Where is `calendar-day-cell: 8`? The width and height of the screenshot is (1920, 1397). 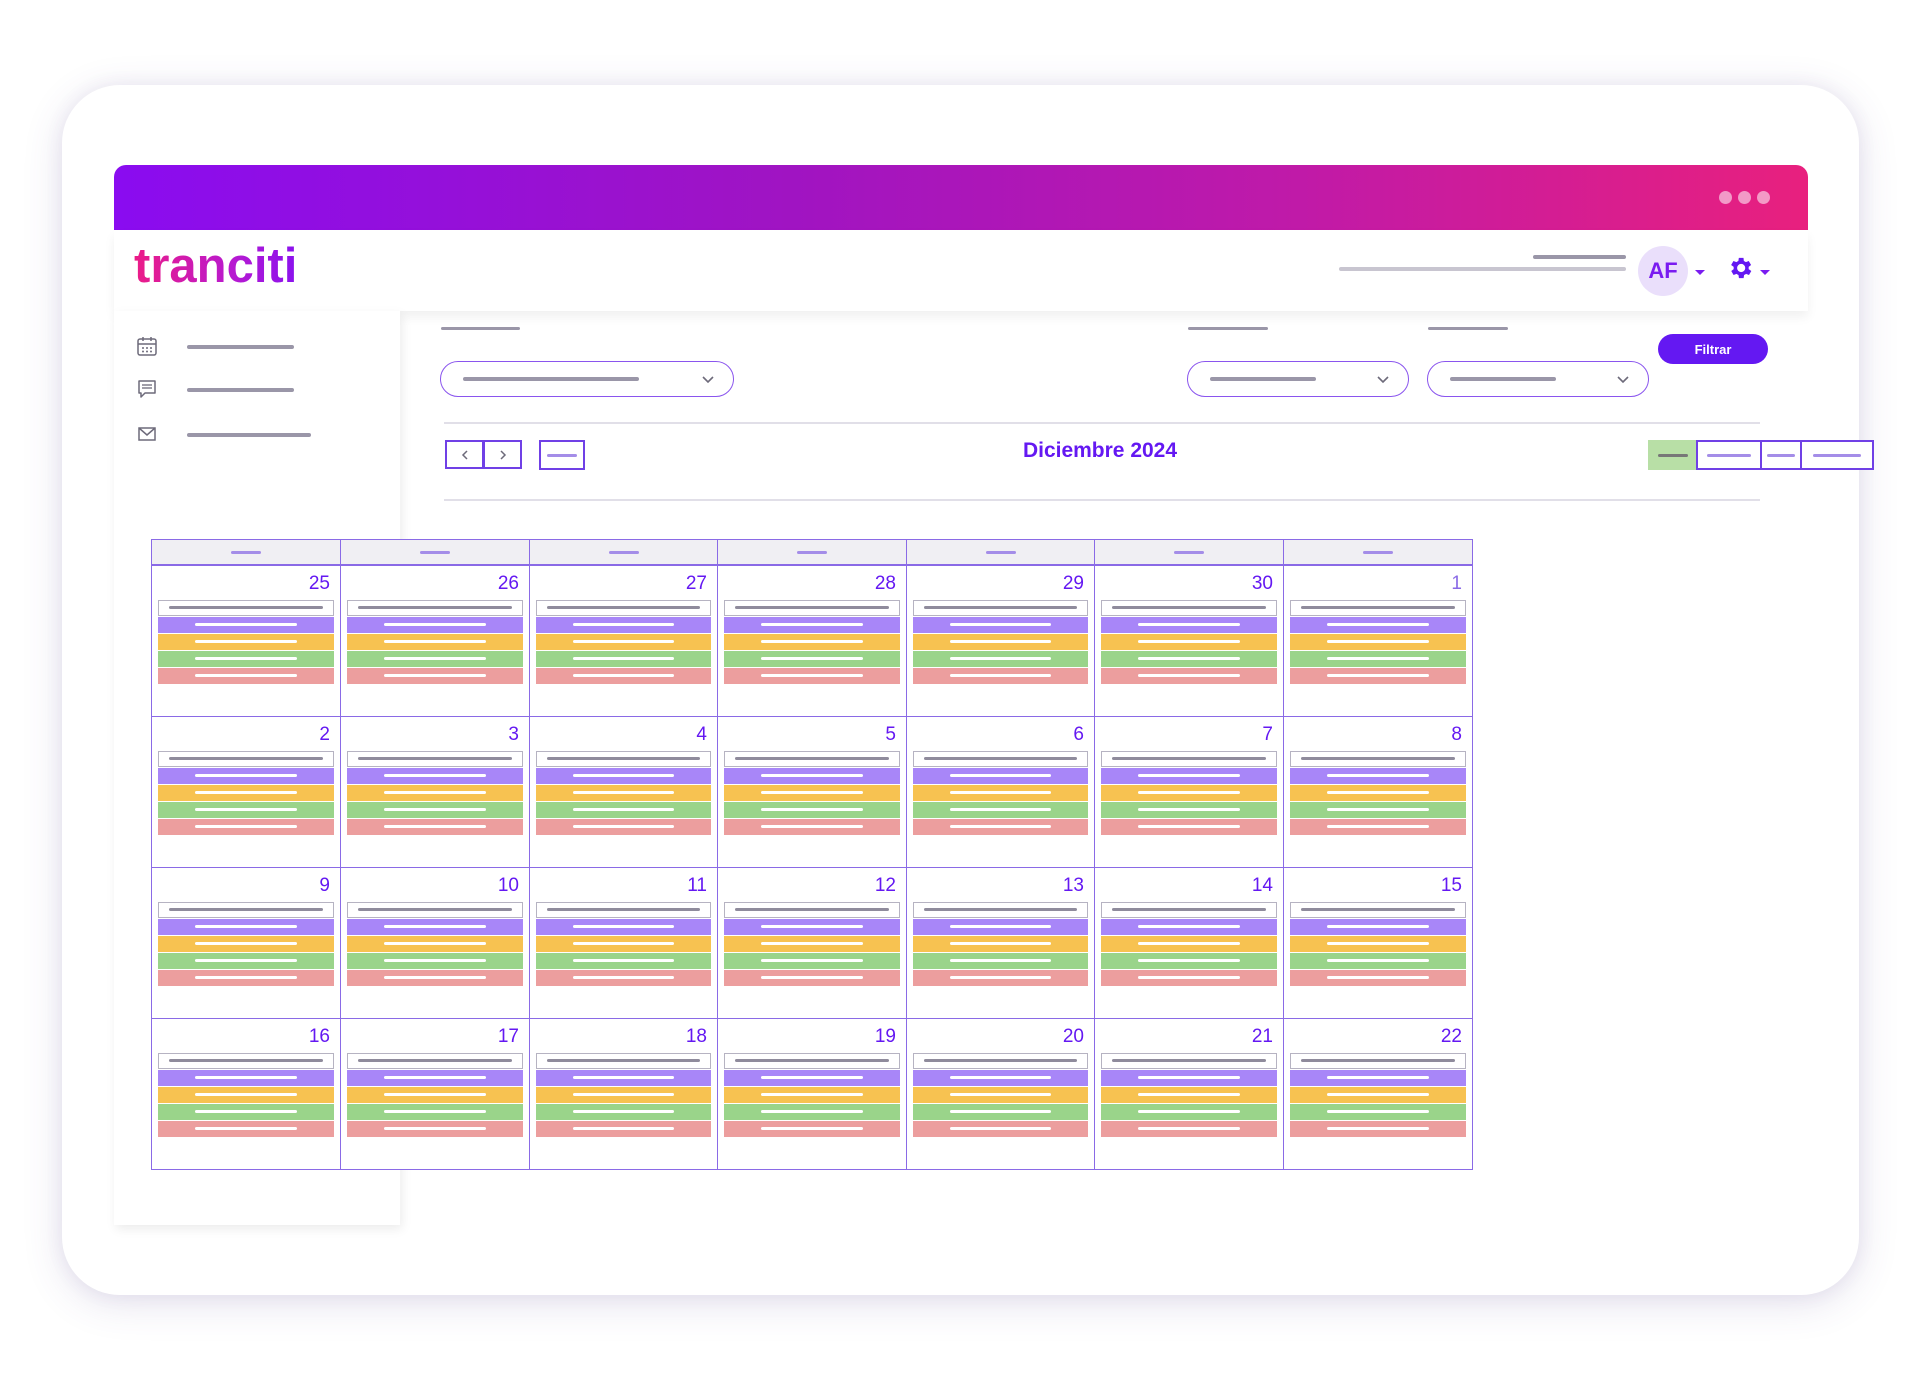
calendar-day-cell: 8 is located at coordinates (1378, 792).